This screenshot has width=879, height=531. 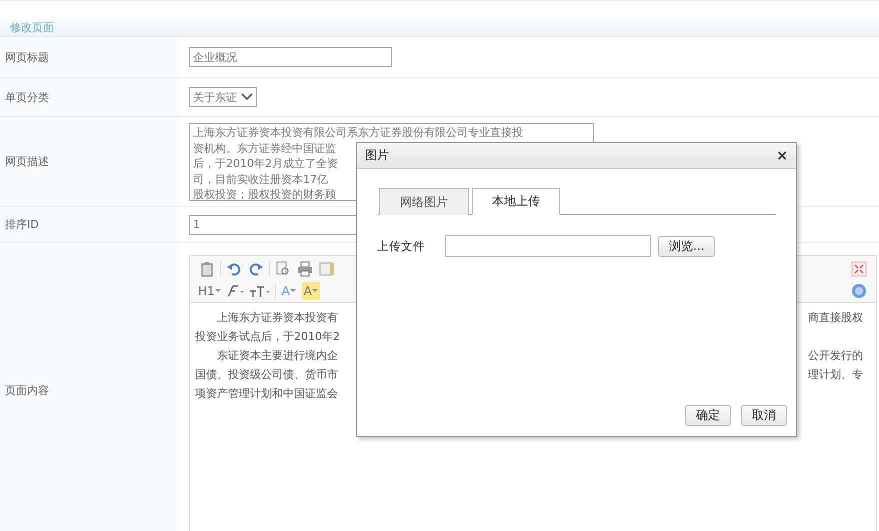 I want to click on content-text: 项资产管理计划和中国证监会, so click(x=266, y=393).